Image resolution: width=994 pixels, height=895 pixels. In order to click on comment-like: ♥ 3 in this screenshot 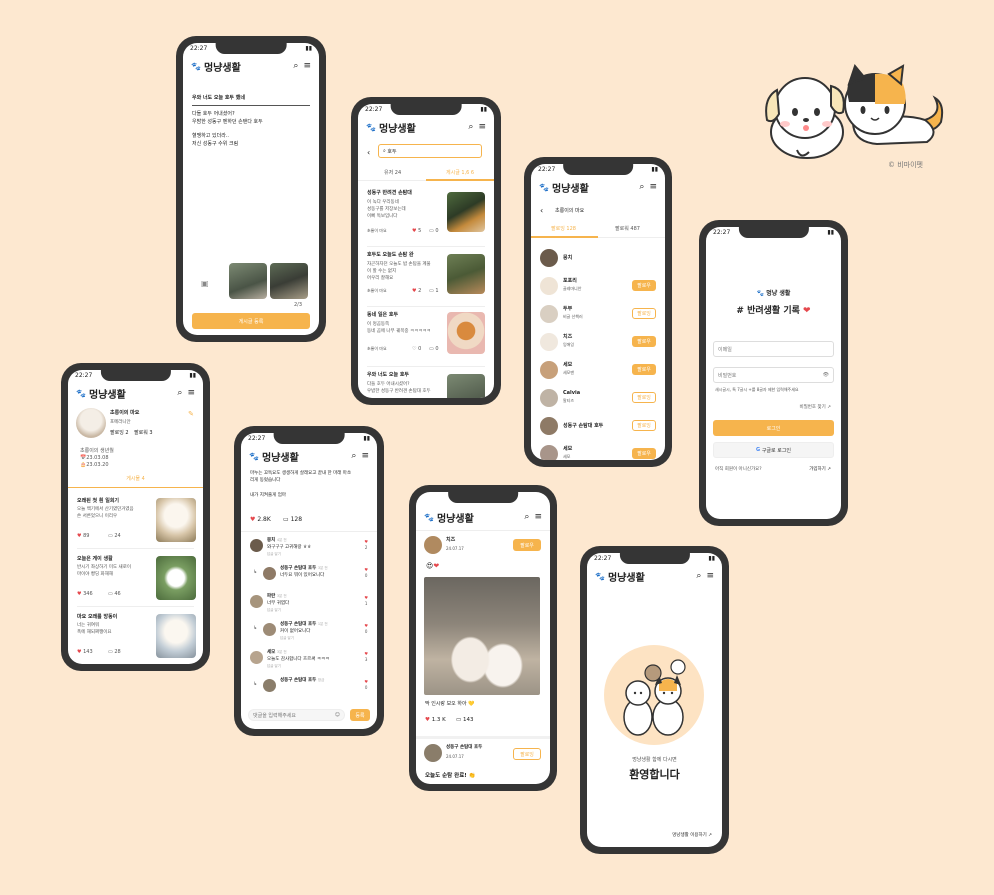, I will do `click(366, 657)`.